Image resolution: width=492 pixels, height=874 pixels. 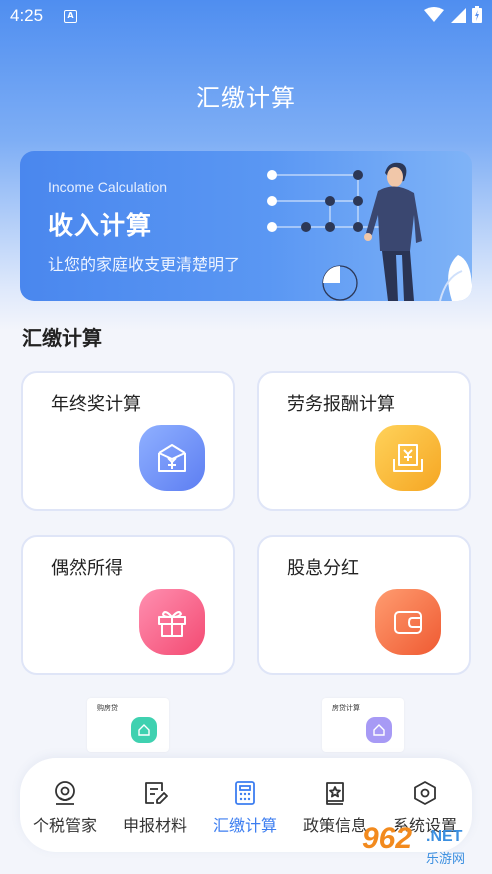 I want to click on policy-book-icon, so click(x=335, y=793).